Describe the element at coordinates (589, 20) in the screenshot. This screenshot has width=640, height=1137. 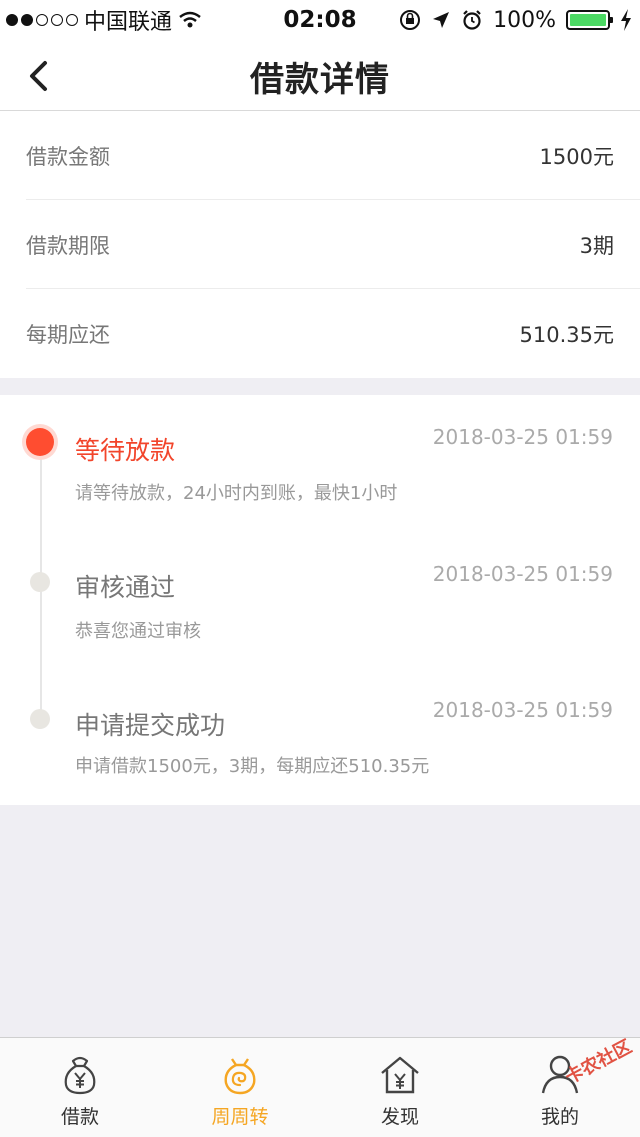
I see `battery-icon` at that location.